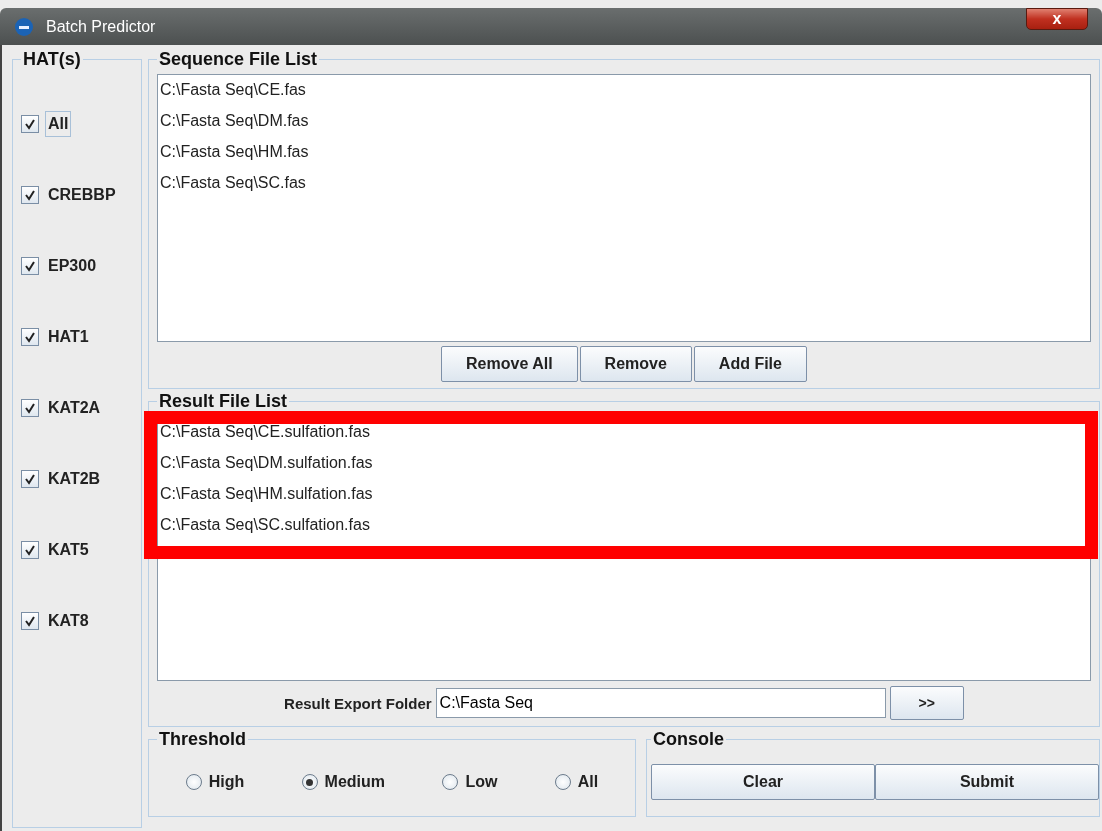  I want to click on group-title: HAT(s), so click(52, 59).